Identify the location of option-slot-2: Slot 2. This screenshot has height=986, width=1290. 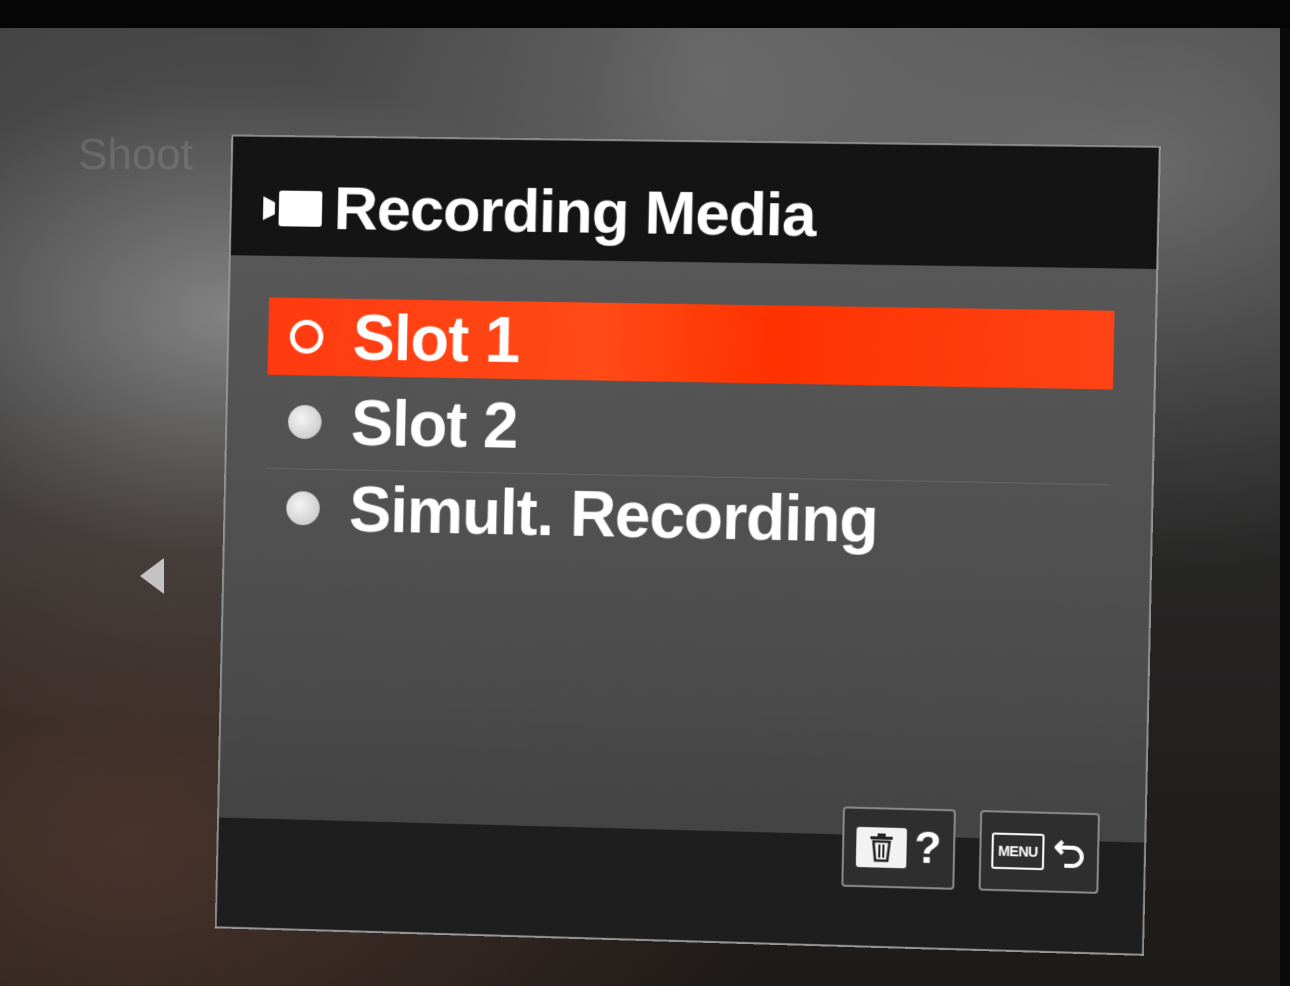
(689, 430).